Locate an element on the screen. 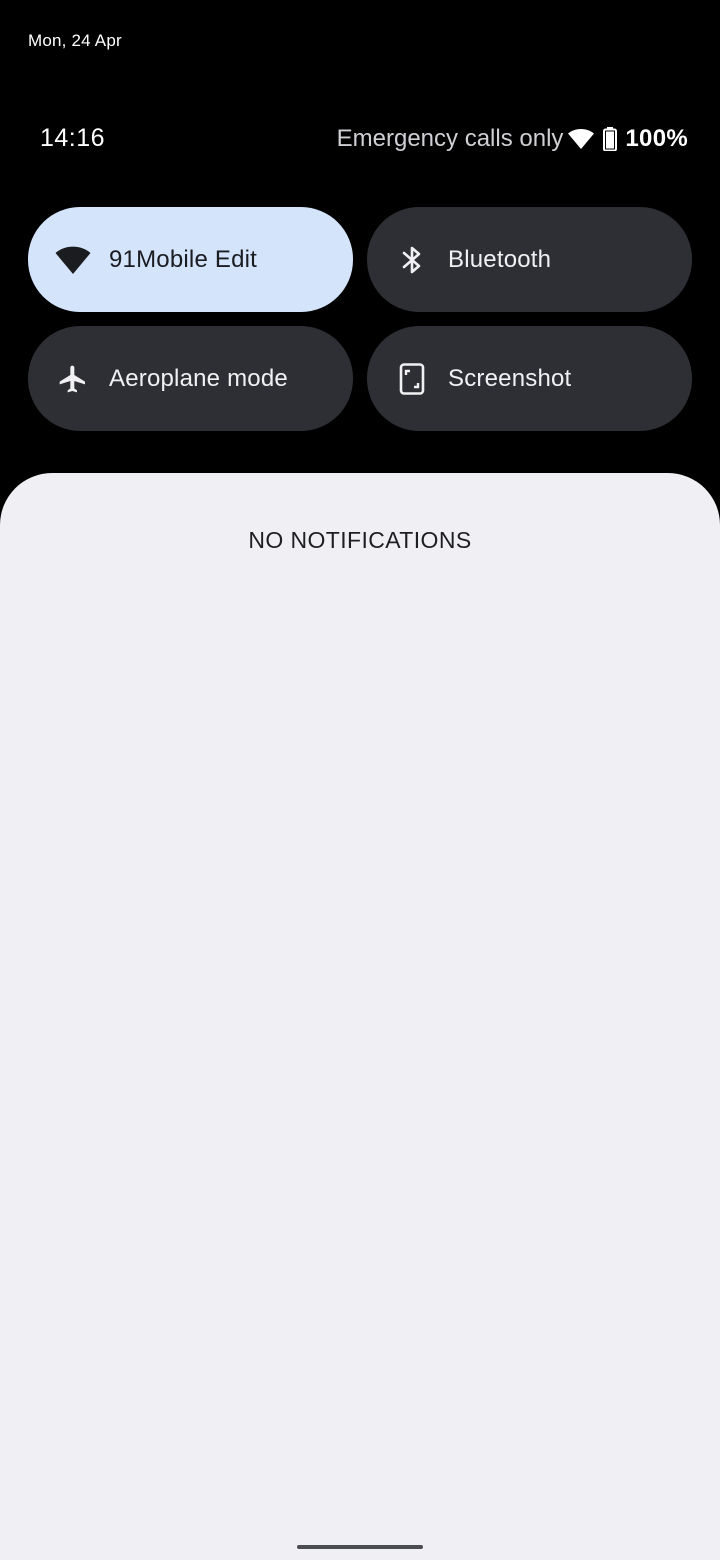 The image size is (720, 1560). tile-label: Screenshot is located at coordinates (510, 378).